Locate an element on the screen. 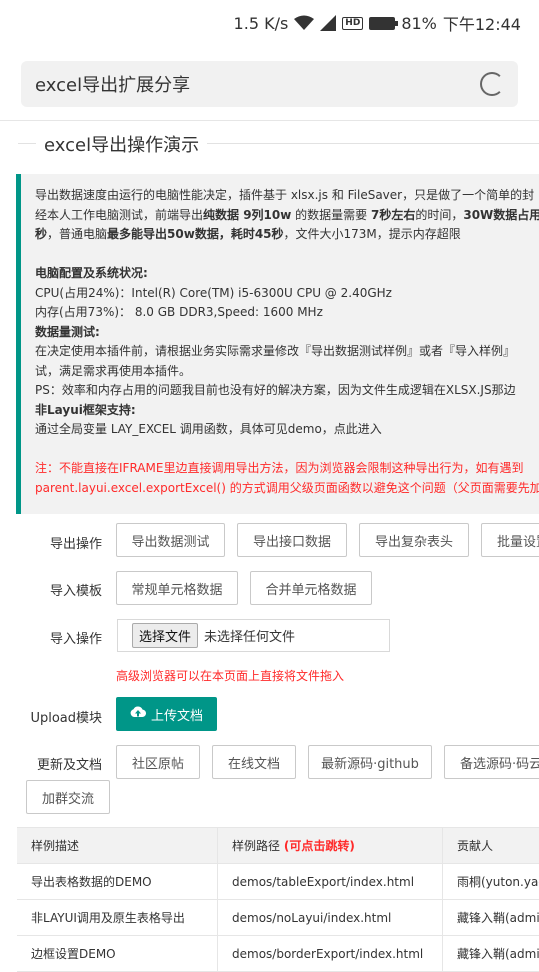  normal-cell-button: 常规单元格数据 is located at coordinates (177, 588).